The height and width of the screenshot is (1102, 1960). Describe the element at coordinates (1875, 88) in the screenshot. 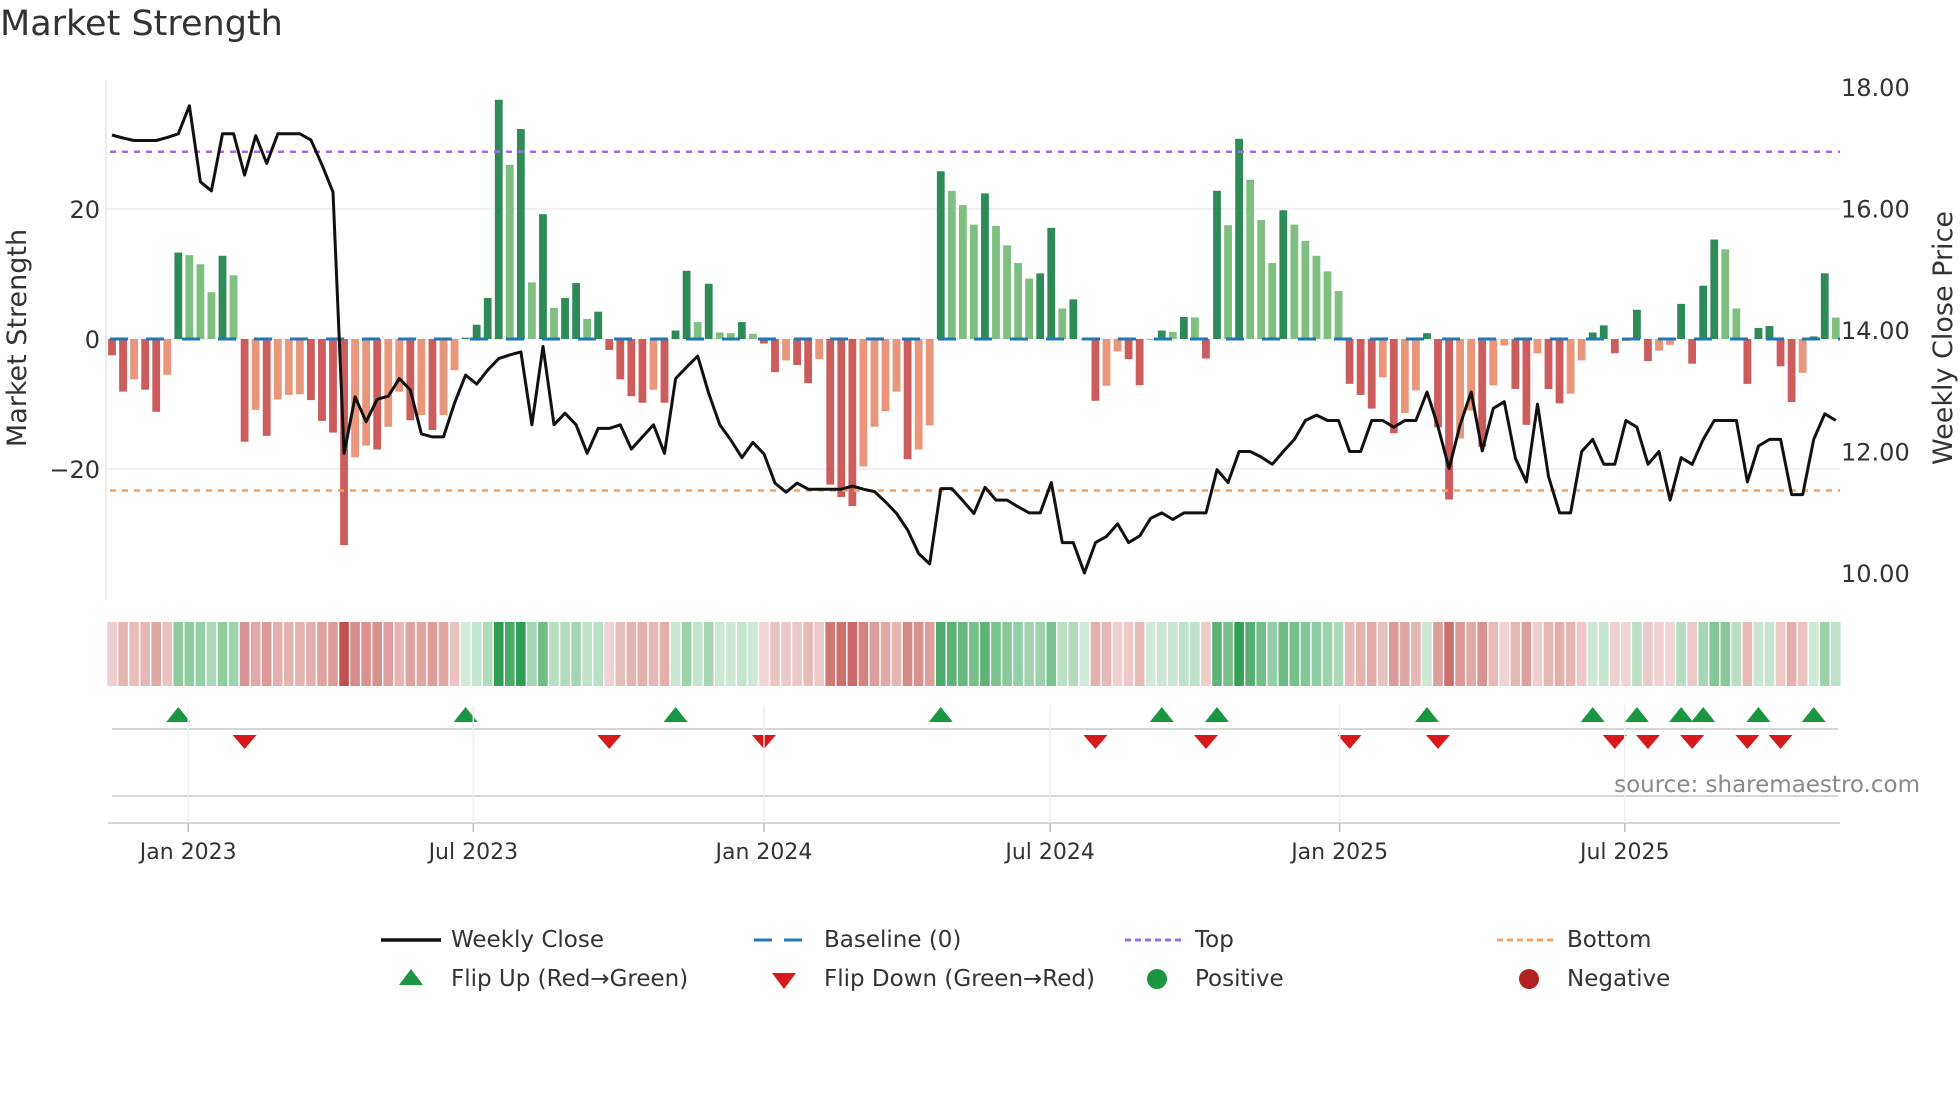

I see `right-tick-label: 18.00` at that location.